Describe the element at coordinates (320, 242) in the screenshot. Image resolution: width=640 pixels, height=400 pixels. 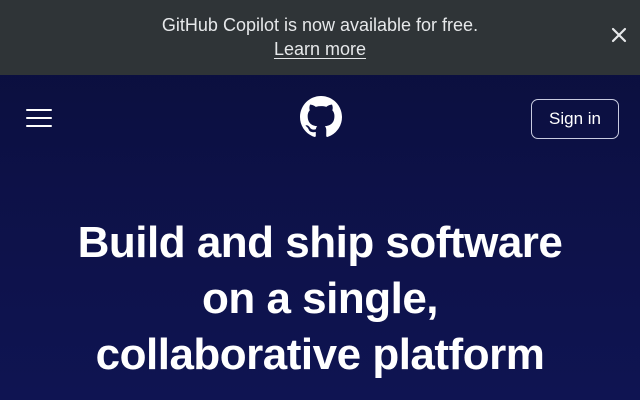
I see `hero-line-1: Build and ship software` at that location.